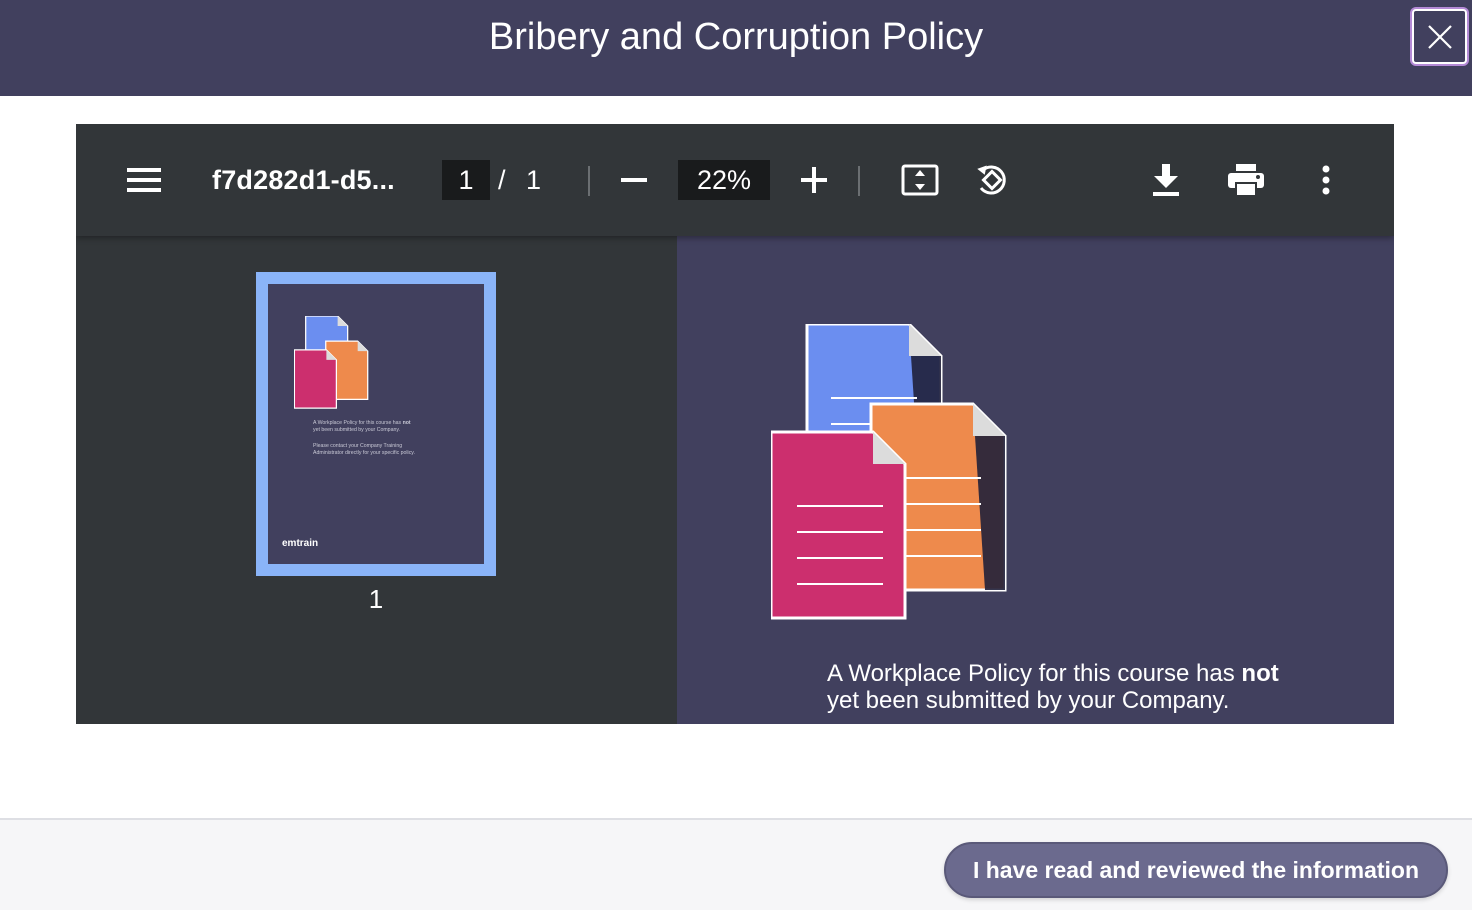 This screenshot has width=1472, height=910. I want to click on rotate-button, so click(992, 180).